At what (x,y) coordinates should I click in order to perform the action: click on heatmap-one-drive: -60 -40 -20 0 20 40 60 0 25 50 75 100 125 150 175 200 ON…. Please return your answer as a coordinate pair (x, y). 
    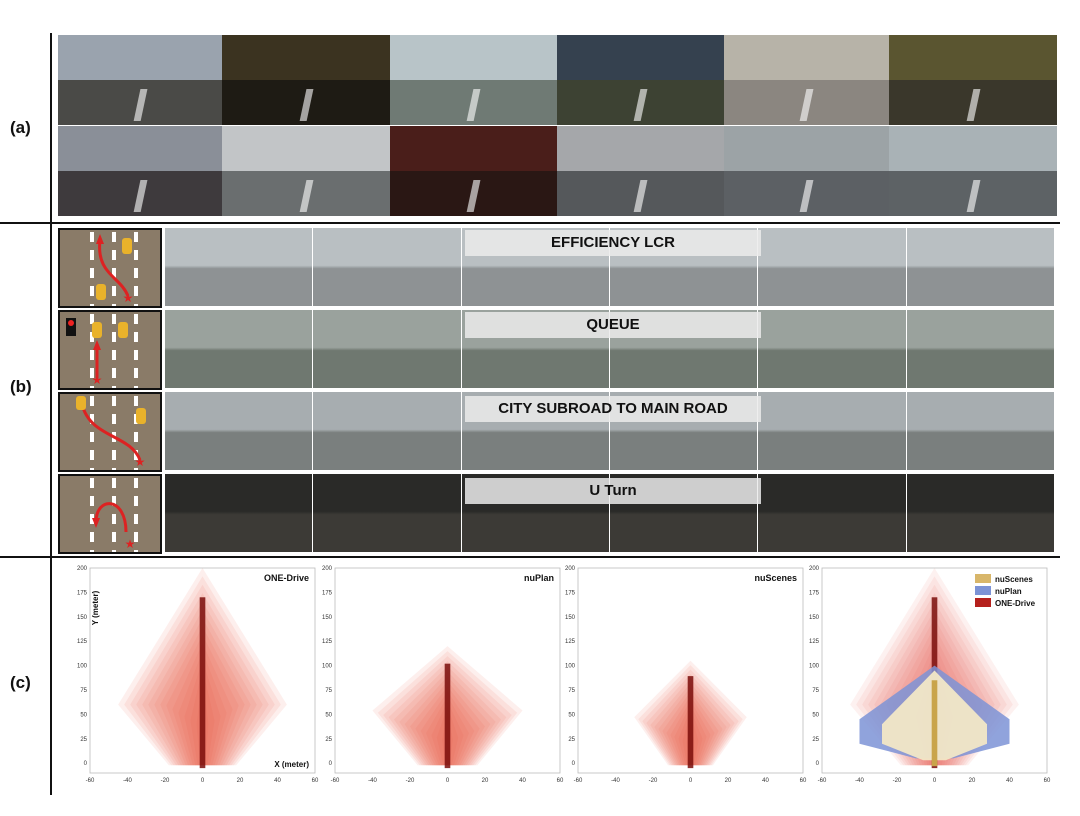
    Looking at the image, I should click on (189, 678).